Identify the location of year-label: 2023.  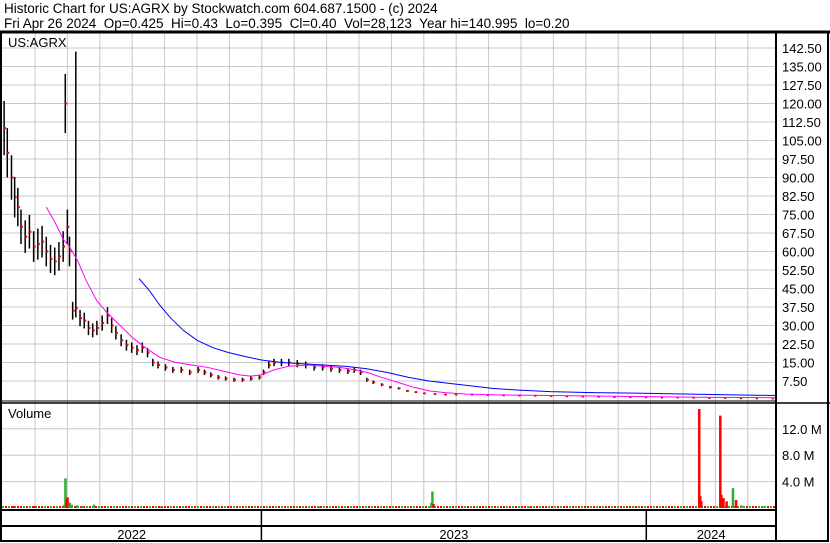
(453, 534).